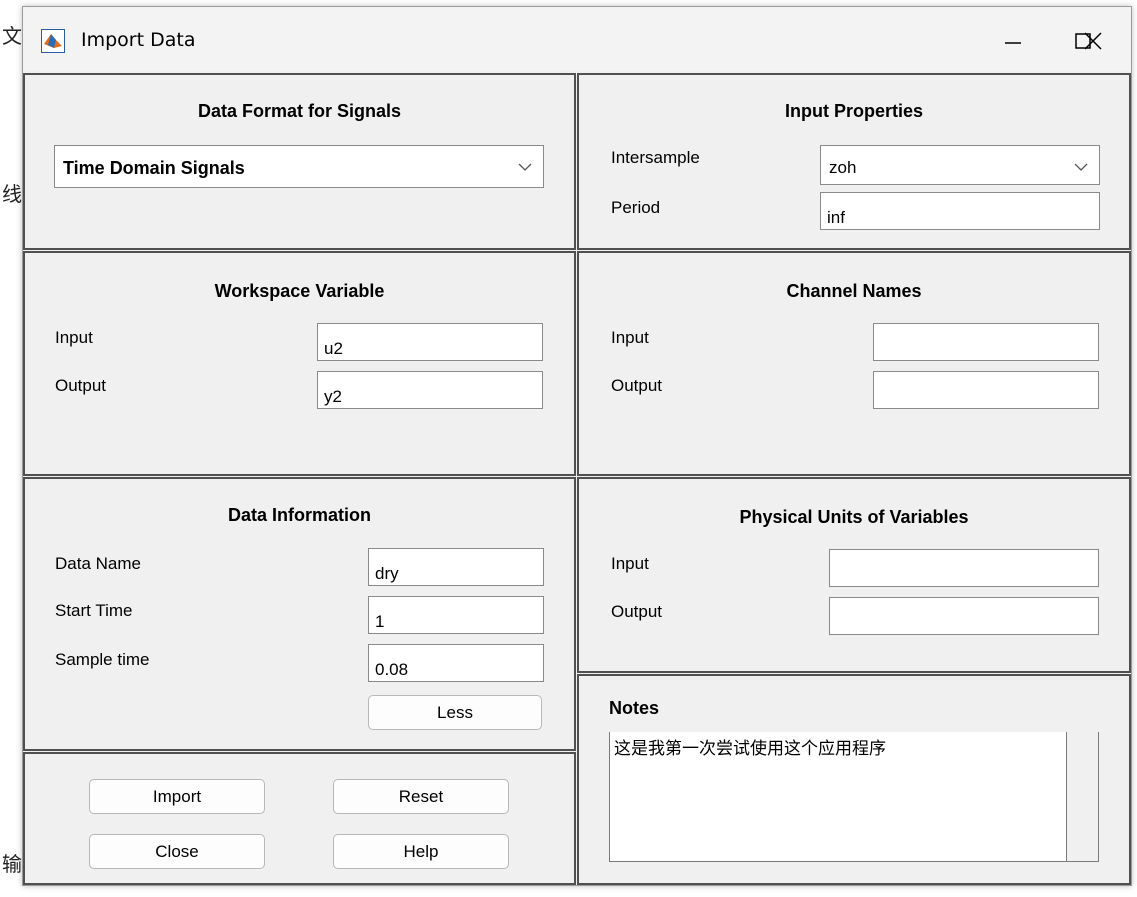  Describe the element at coordinates (299, 818) in the screenshot. I see `buttons-panel: Import Reset Close Help` at that location.